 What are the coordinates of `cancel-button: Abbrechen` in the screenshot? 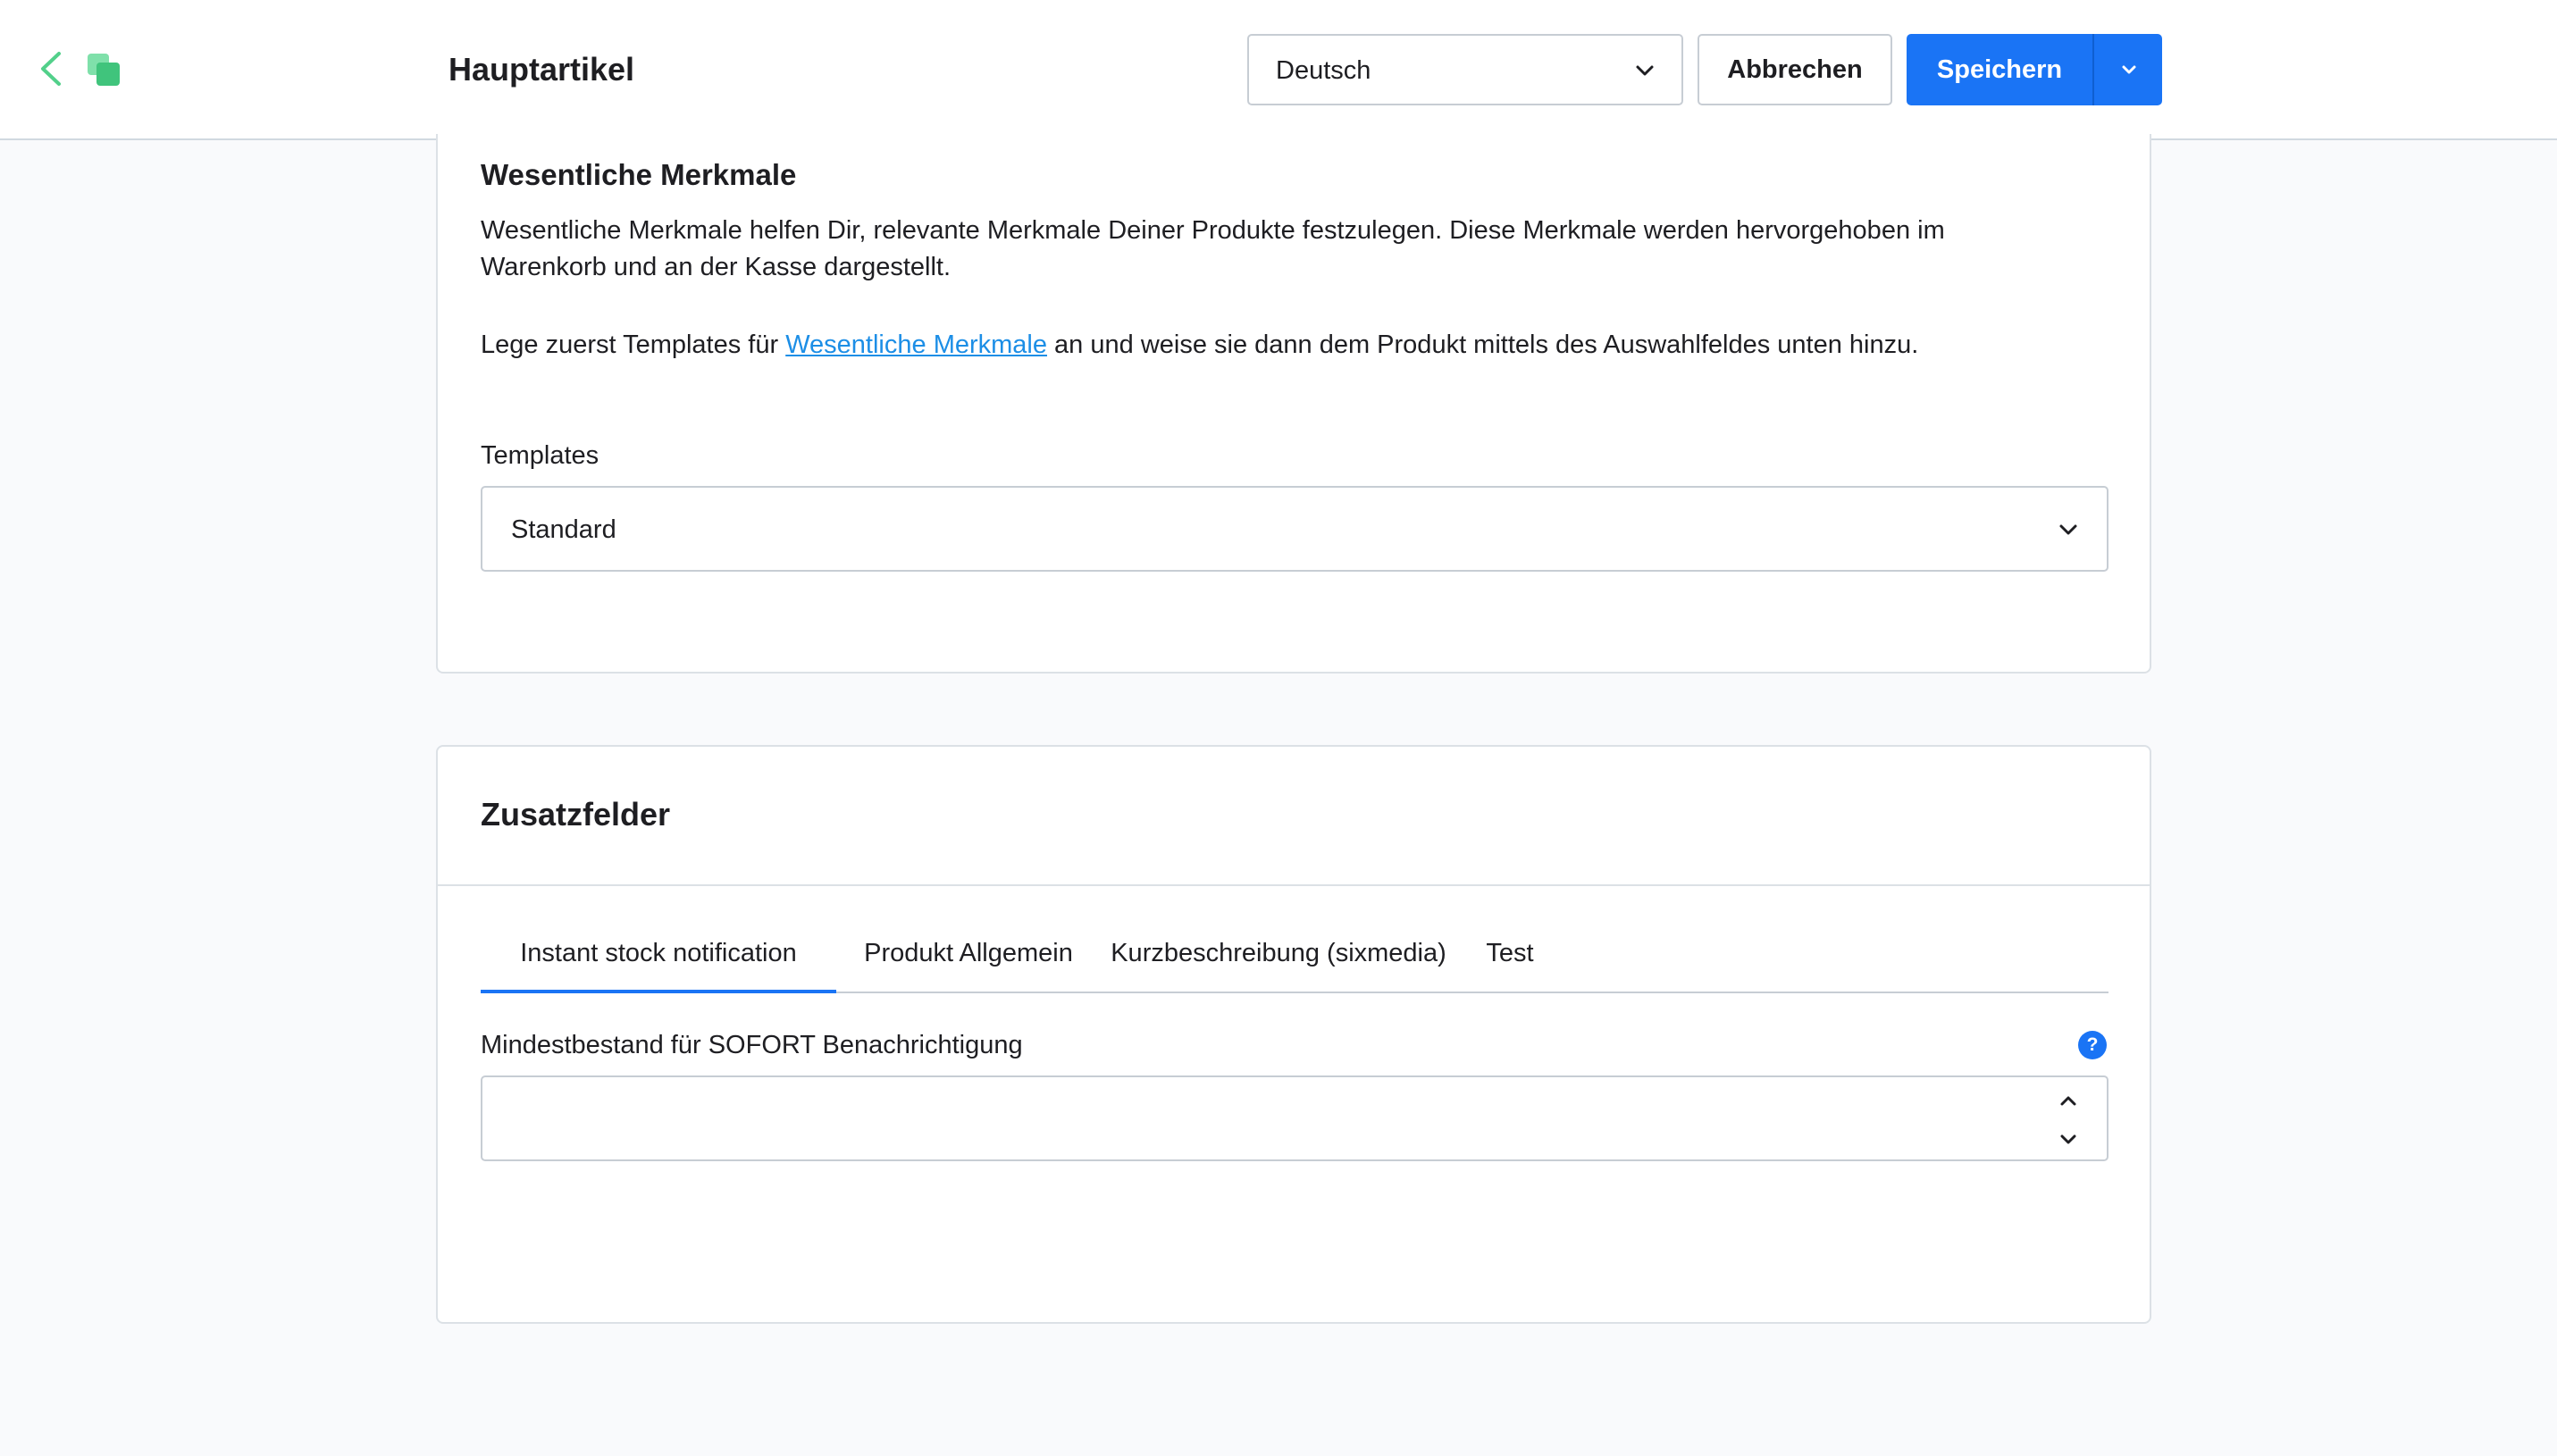 It's located at (1795, 69).